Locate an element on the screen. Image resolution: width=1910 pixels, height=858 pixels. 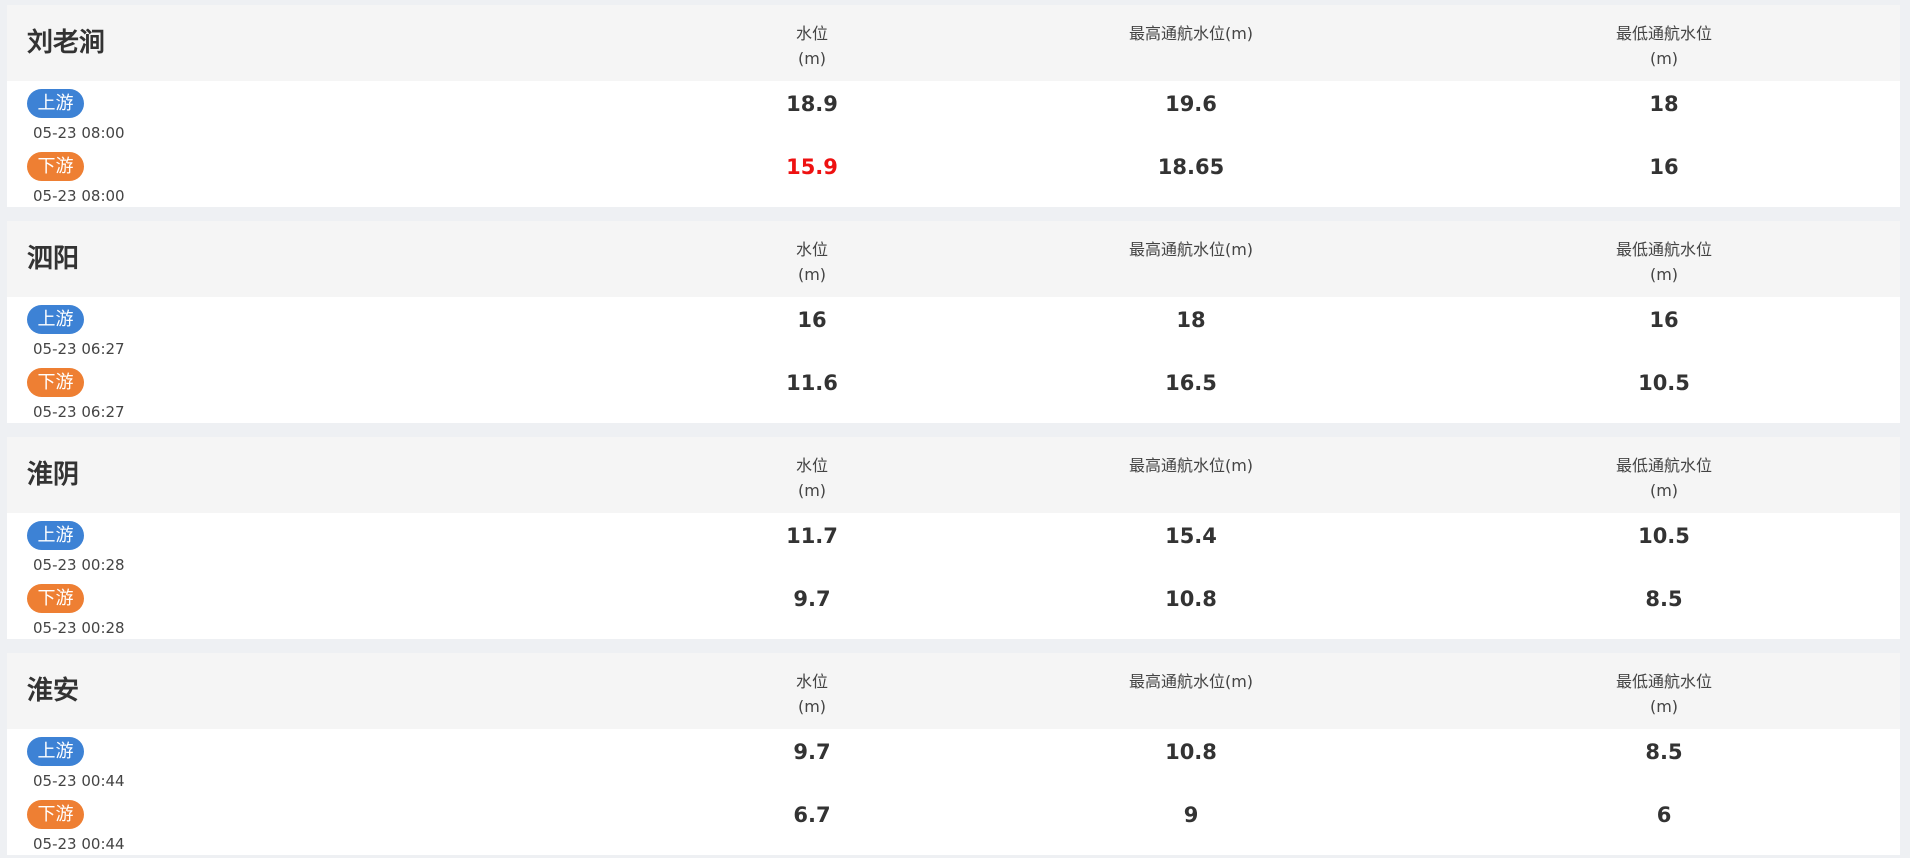
upstream-min-nav-value: 16 is located at coordinates (1664, 320).